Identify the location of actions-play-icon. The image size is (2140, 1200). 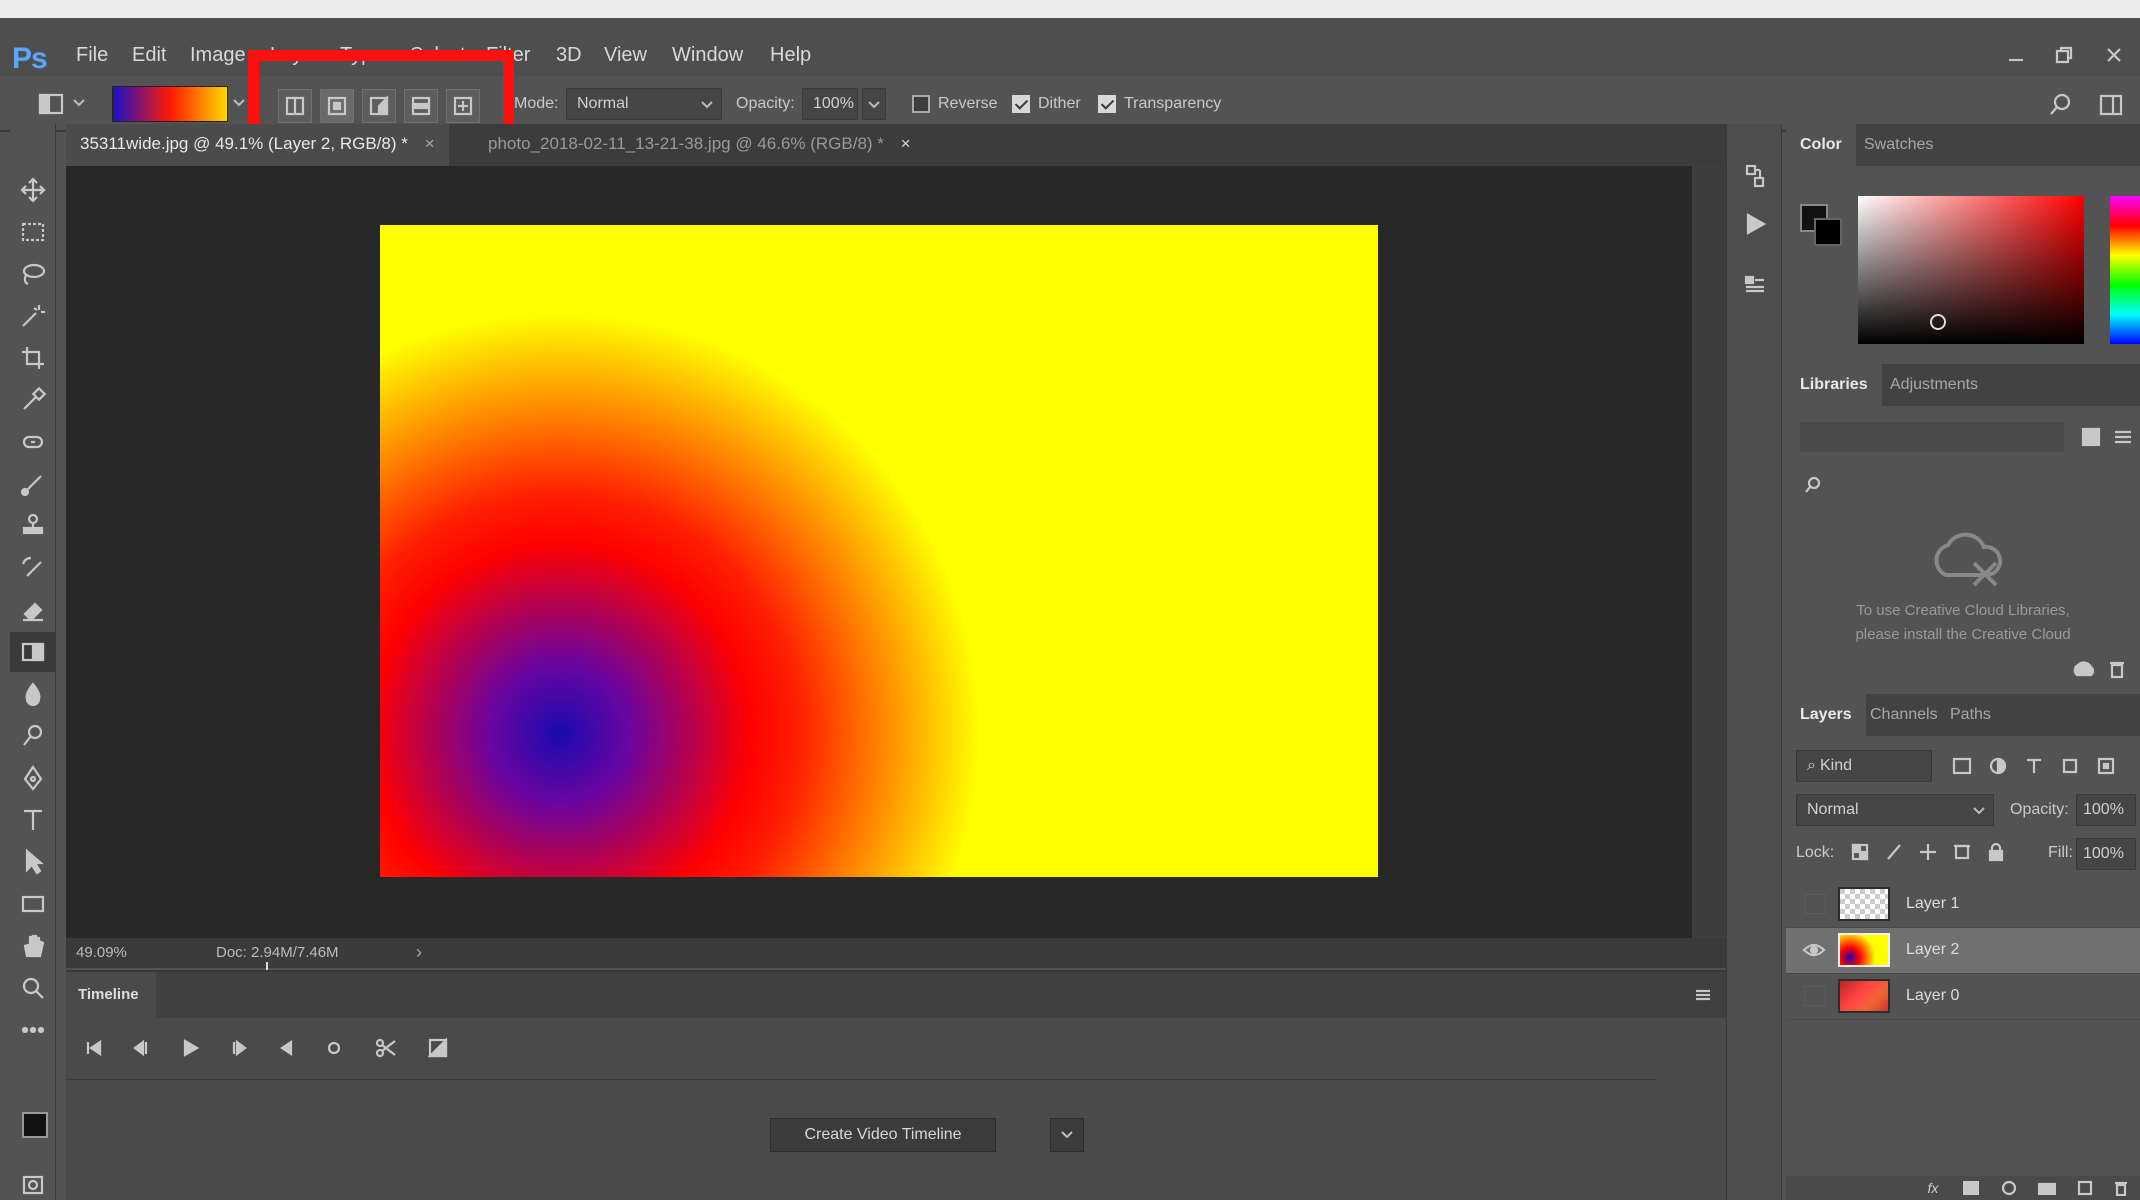
(1755, 224).